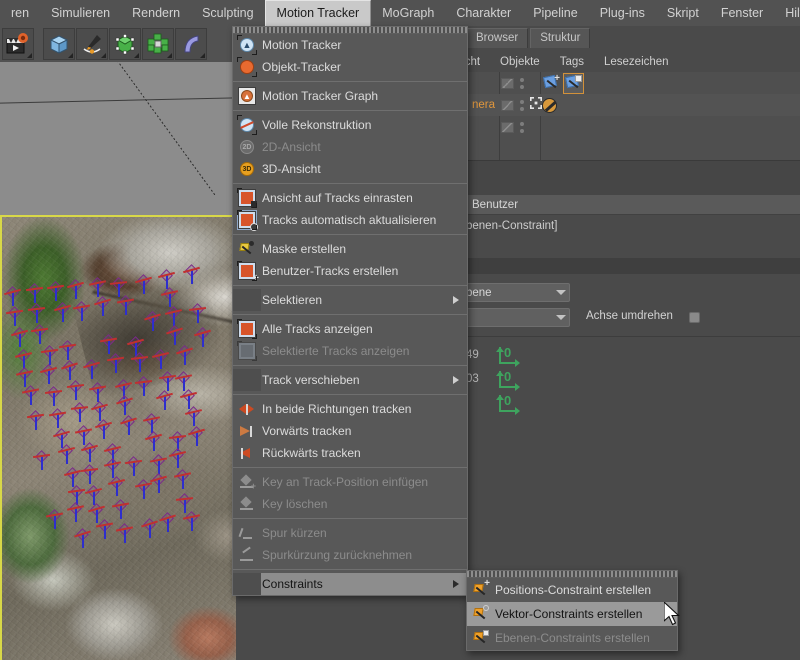  I want to click on attribute-manager-tabbar: Benutzer, so click(633, 205).